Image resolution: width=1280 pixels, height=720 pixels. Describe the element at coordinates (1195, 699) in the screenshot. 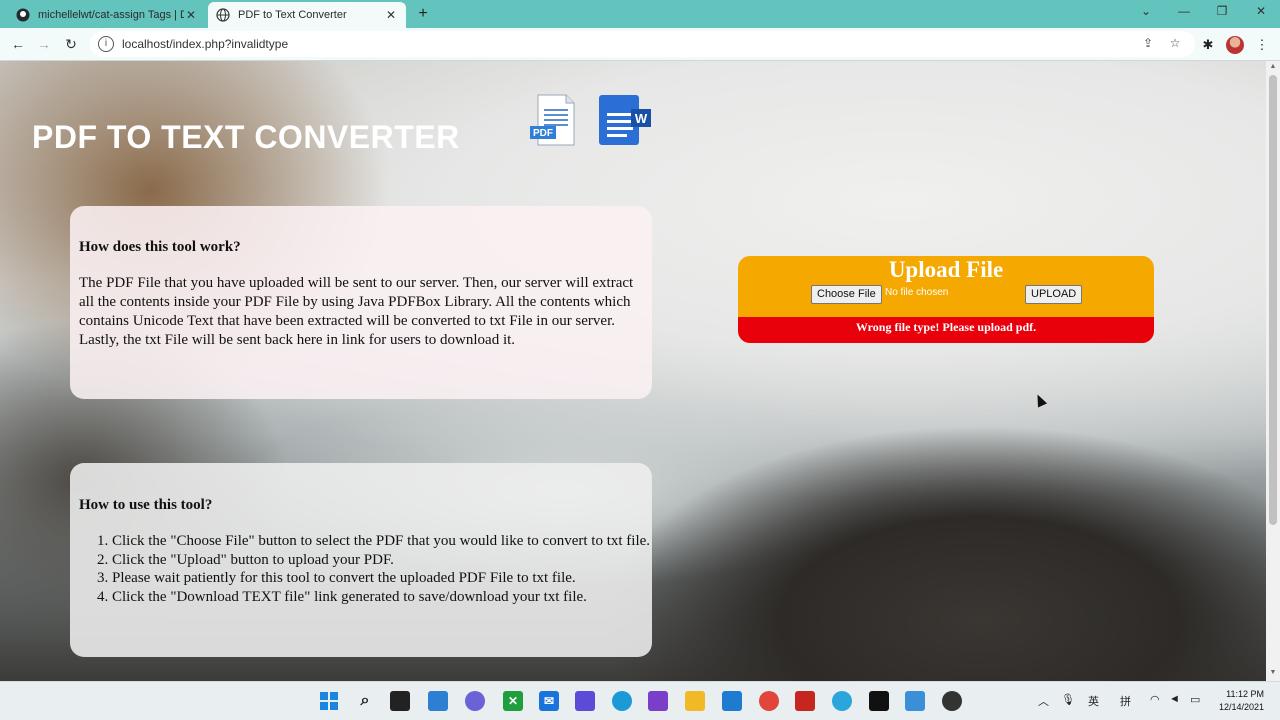

I see `battery-icon: ▭` at that location.